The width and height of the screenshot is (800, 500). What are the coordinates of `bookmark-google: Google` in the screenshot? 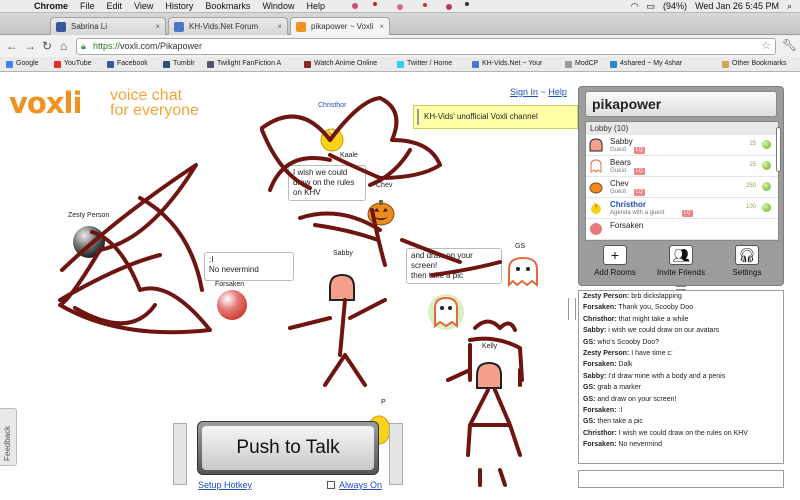 It's located at (22, 64).